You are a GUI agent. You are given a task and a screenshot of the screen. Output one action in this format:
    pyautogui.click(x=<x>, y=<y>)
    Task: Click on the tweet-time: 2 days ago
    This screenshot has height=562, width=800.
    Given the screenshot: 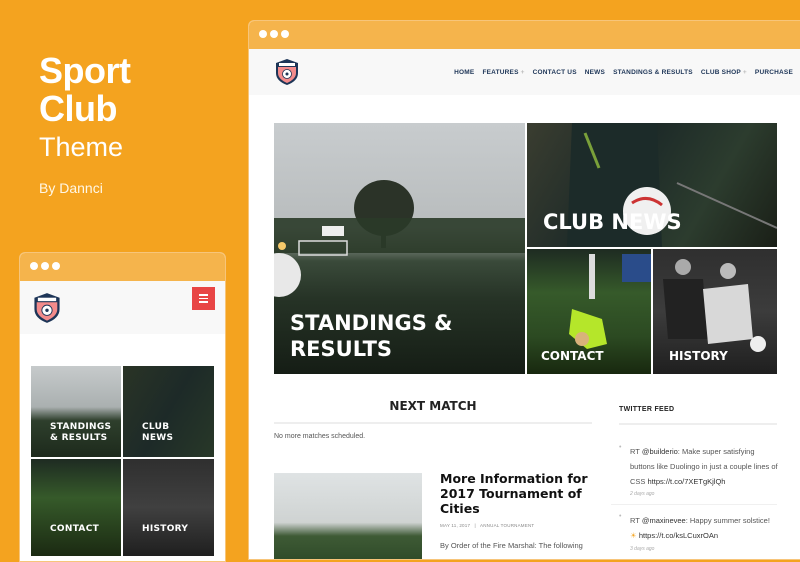 What is the action you would take?
    pyautogui.click(x=642, y=494)
    